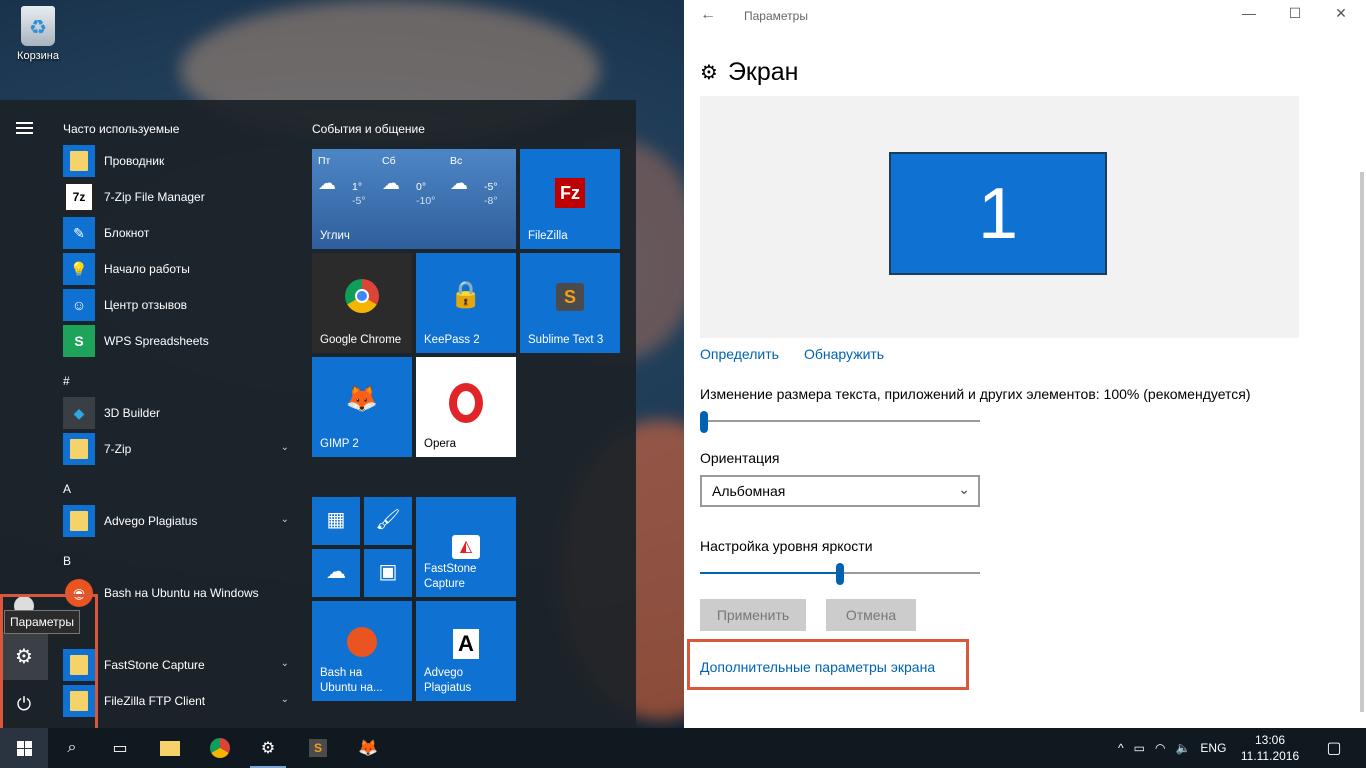  Describe the element at coordinates (368, 129) in the screenshot. I see `tile-group-header: События и общение` at that location.